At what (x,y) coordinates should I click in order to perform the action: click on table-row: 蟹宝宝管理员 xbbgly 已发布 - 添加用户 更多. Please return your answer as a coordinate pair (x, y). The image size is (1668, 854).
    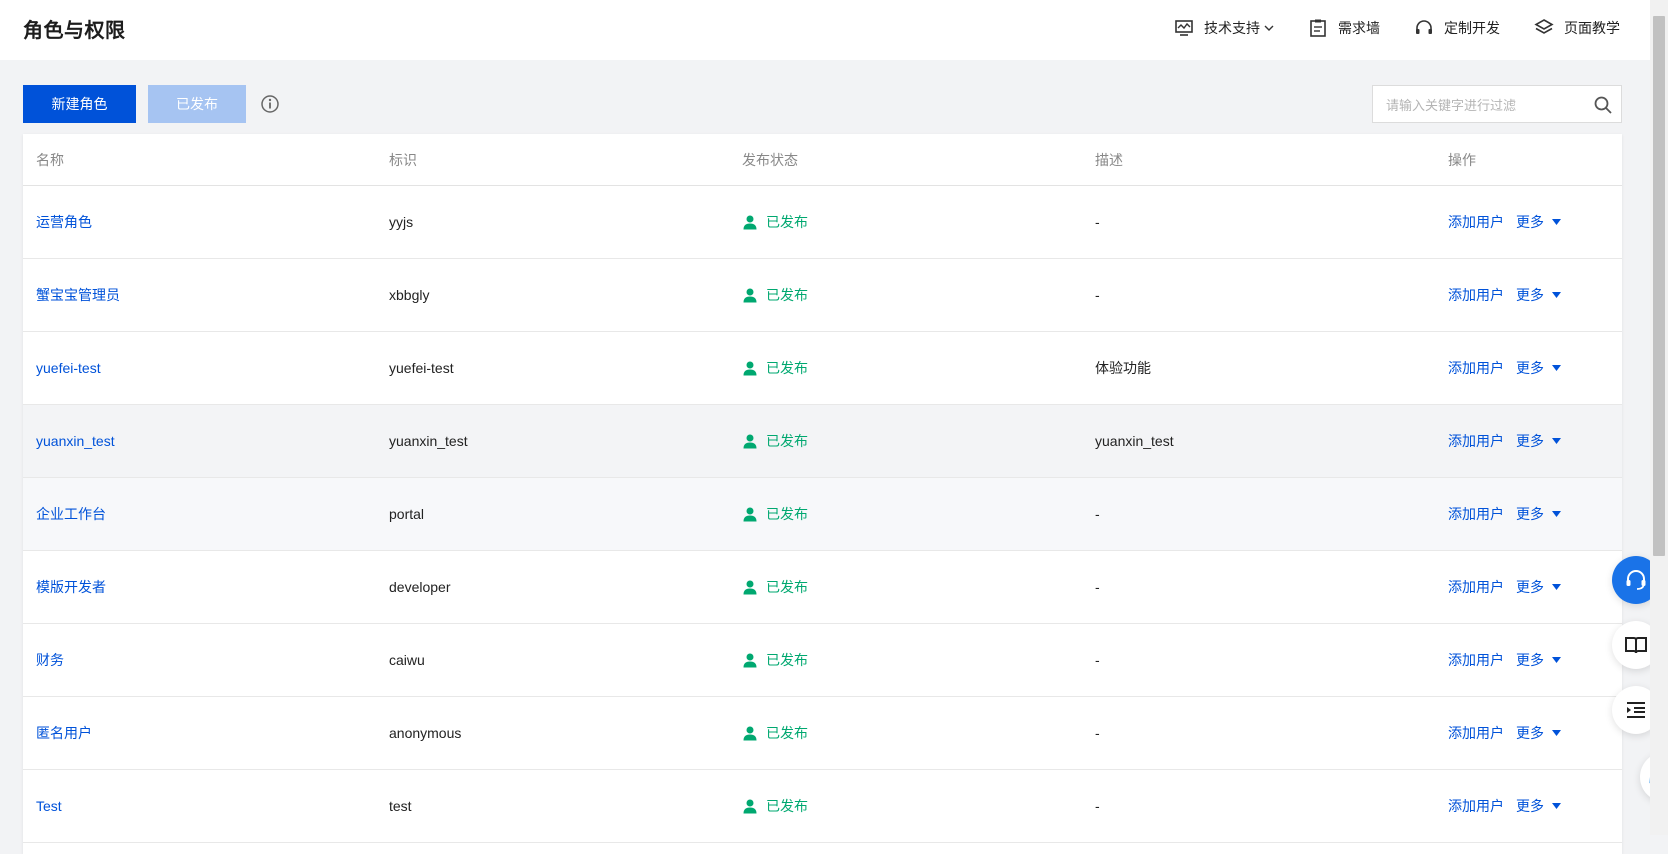
    Looking at the image, I should click on (822, 295).